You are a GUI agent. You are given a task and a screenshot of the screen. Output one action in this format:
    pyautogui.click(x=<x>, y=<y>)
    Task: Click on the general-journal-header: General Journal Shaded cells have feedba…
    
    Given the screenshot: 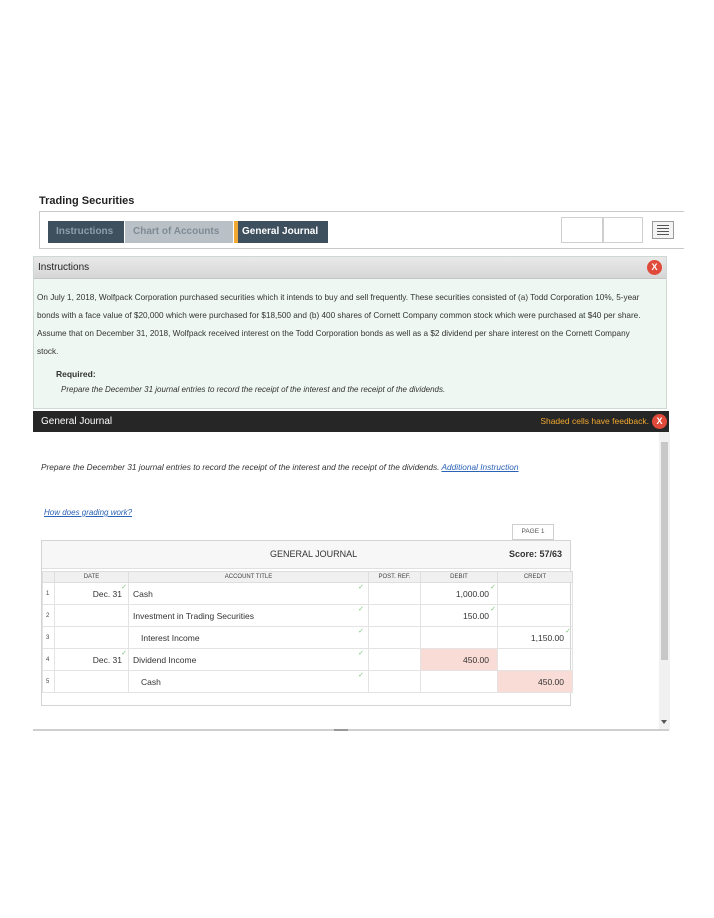 What is the action you would take?
    pyautogui.click(x=351, y=421)
    